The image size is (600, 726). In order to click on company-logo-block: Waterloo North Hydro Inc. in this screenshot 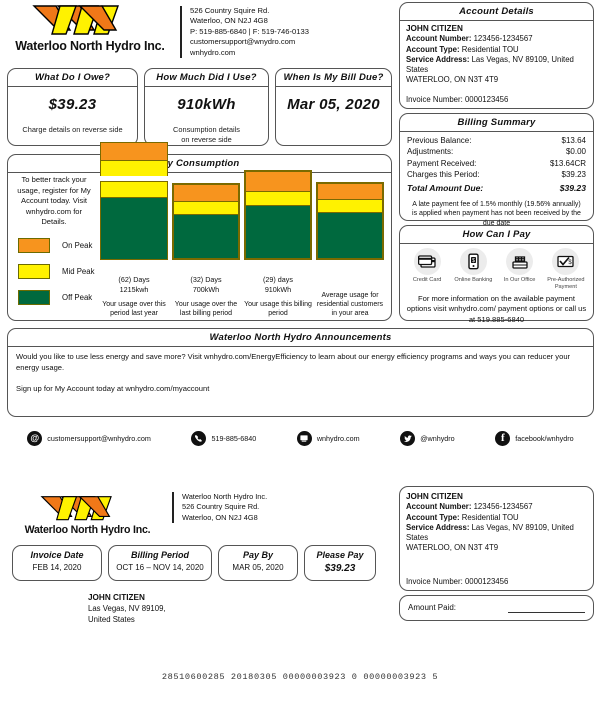, I will do `click(90, 28)`.